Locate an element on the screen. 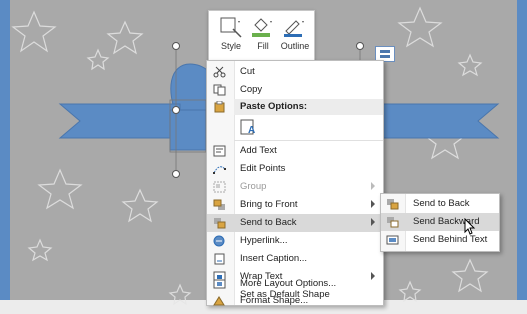 Image resolution: width=527 pixels, height=314 pixels. hyperlink-icon is located at coordinates (219, 241).